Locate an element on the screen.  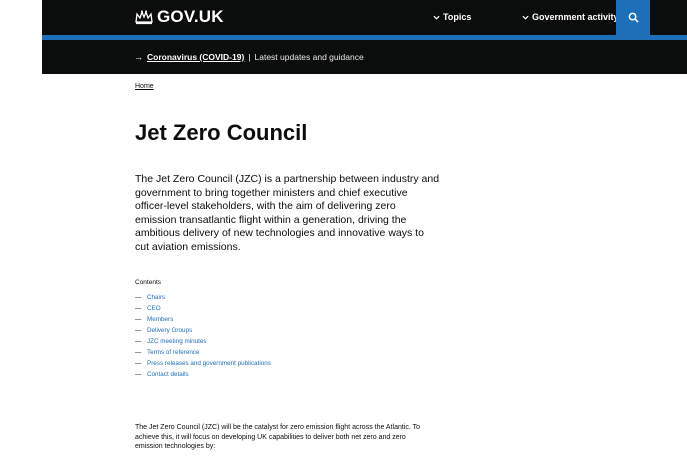
contents-item: — Members is located at coordinates (203, 319).